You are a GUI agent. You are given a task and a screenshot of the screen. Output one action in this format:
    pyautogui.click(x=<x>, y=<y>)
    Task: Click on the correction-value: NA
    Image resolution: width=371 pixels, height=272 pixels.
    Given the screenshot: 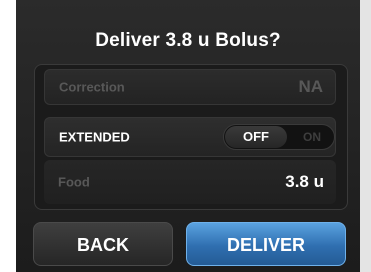 What is the action you would take?
    pyautogui.click(x=310, y=86)
    